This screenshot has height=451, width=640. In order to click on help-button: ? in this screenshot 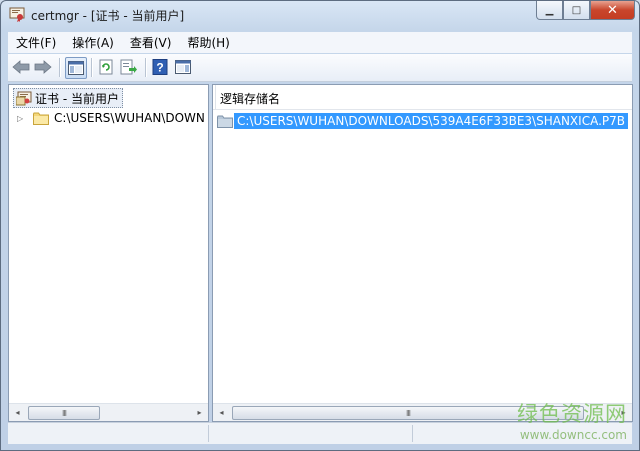, I will do `click(160, 67)`.